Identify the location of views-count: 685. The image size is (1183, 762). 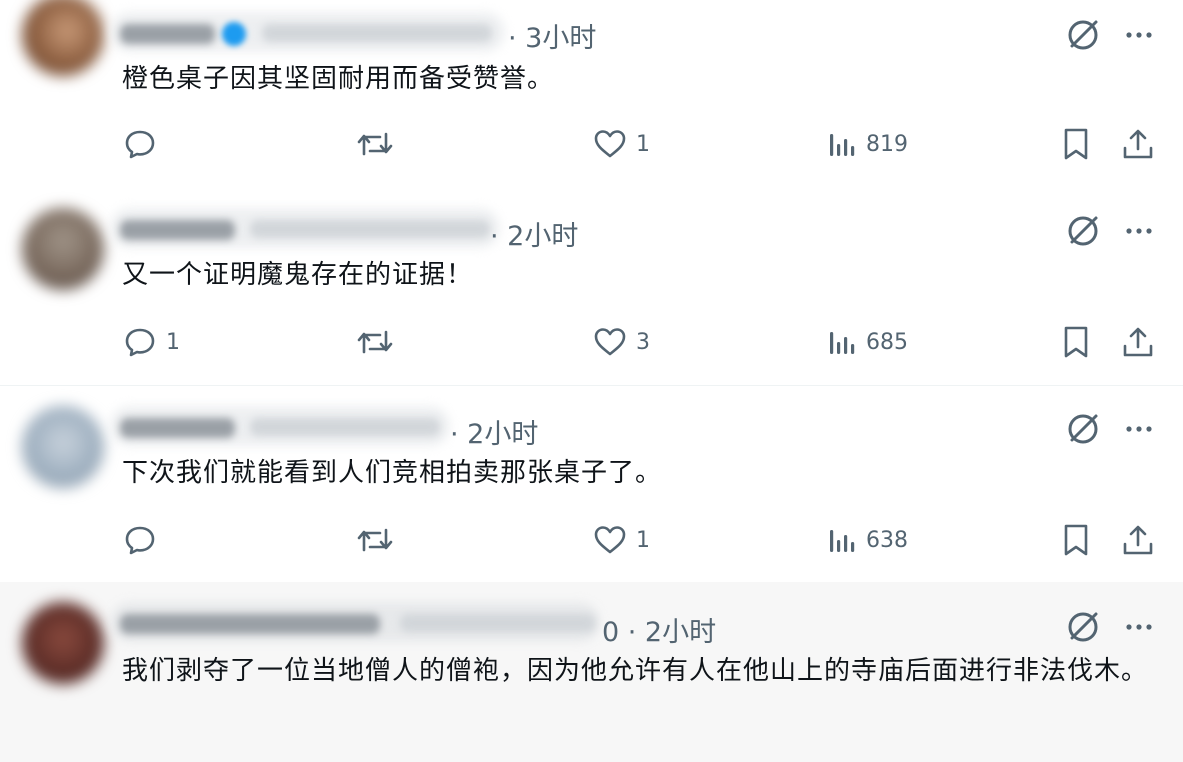
(887, 342).